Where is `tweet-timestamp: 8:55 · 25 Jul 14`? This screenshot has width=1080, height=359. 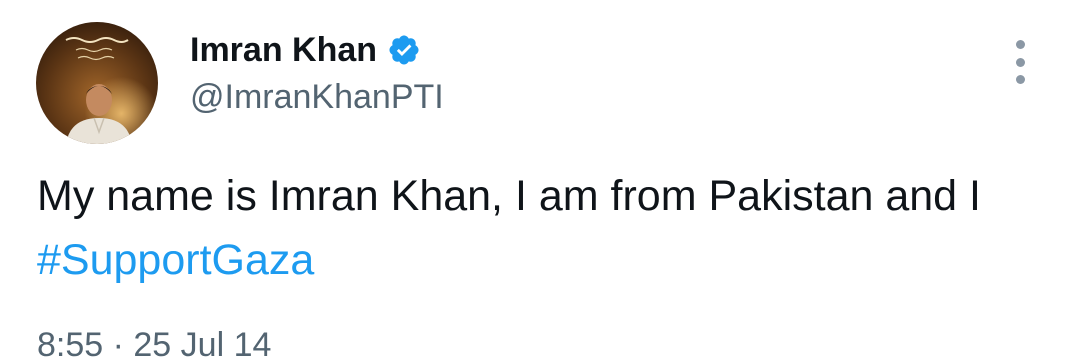 tweet-timestamp: 8:55 · 25 Jul 14 is located at coordinates (154, 342).